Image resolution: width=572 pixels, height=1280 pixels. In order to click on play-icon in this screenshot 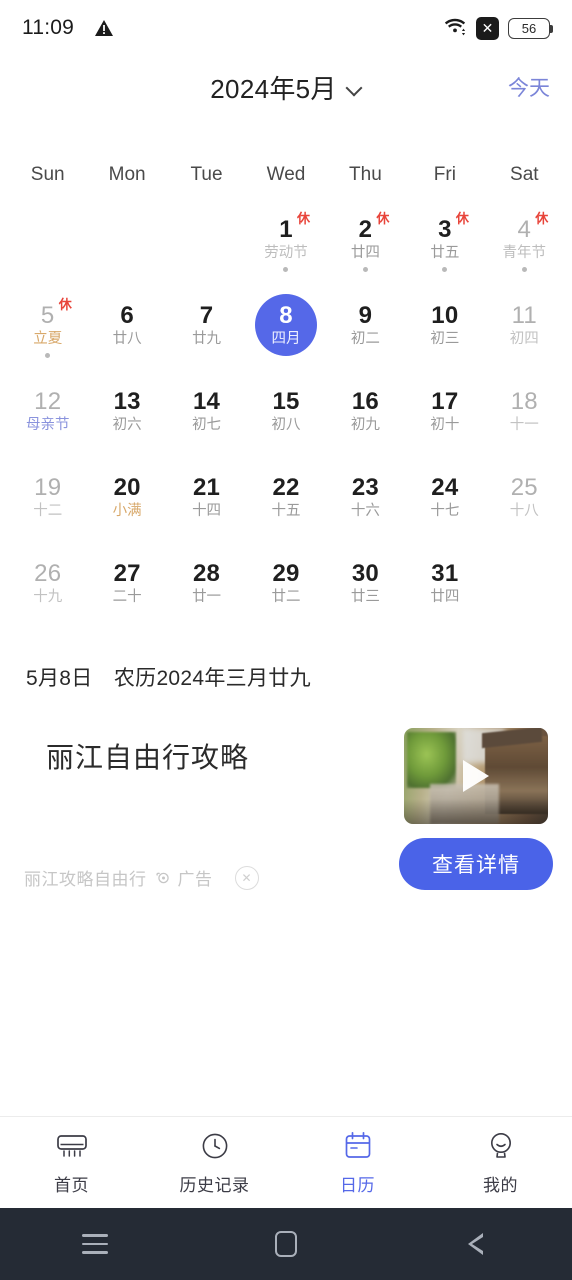, I will do `click(476, 776)`.